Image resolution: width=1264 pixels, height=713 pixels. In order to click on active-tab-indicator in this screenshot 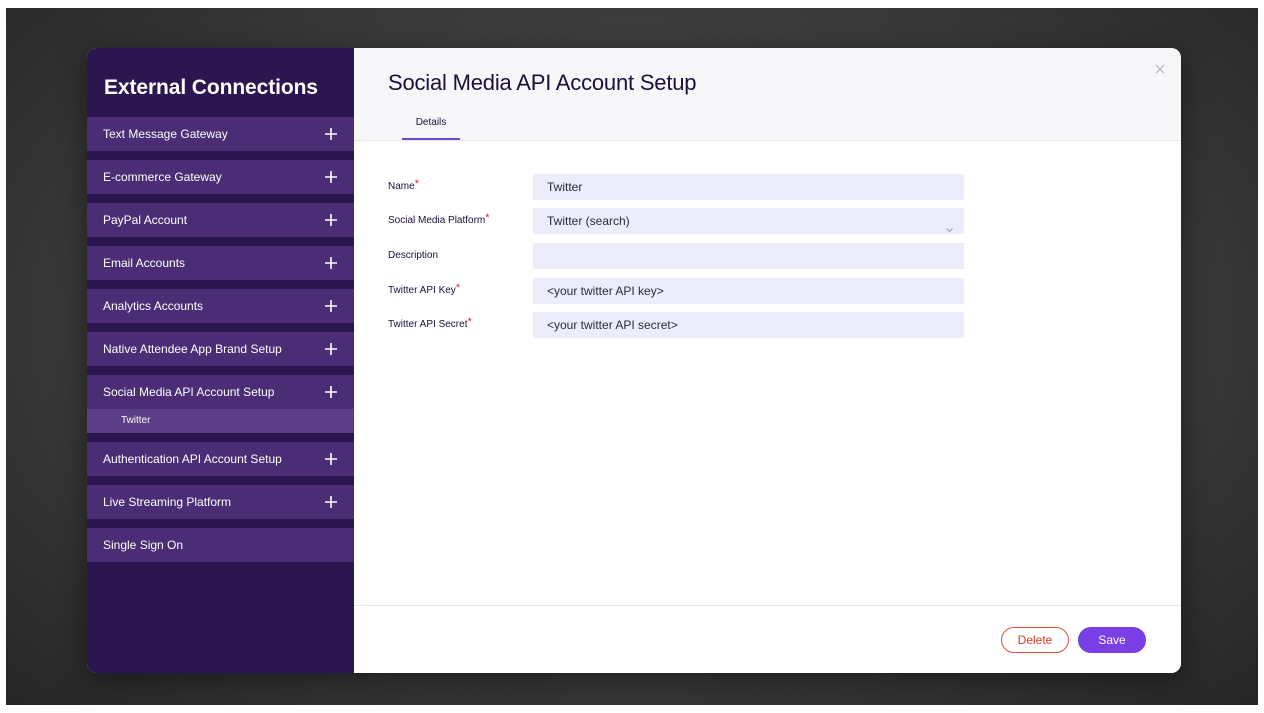, I will do `click(431, 139)`.